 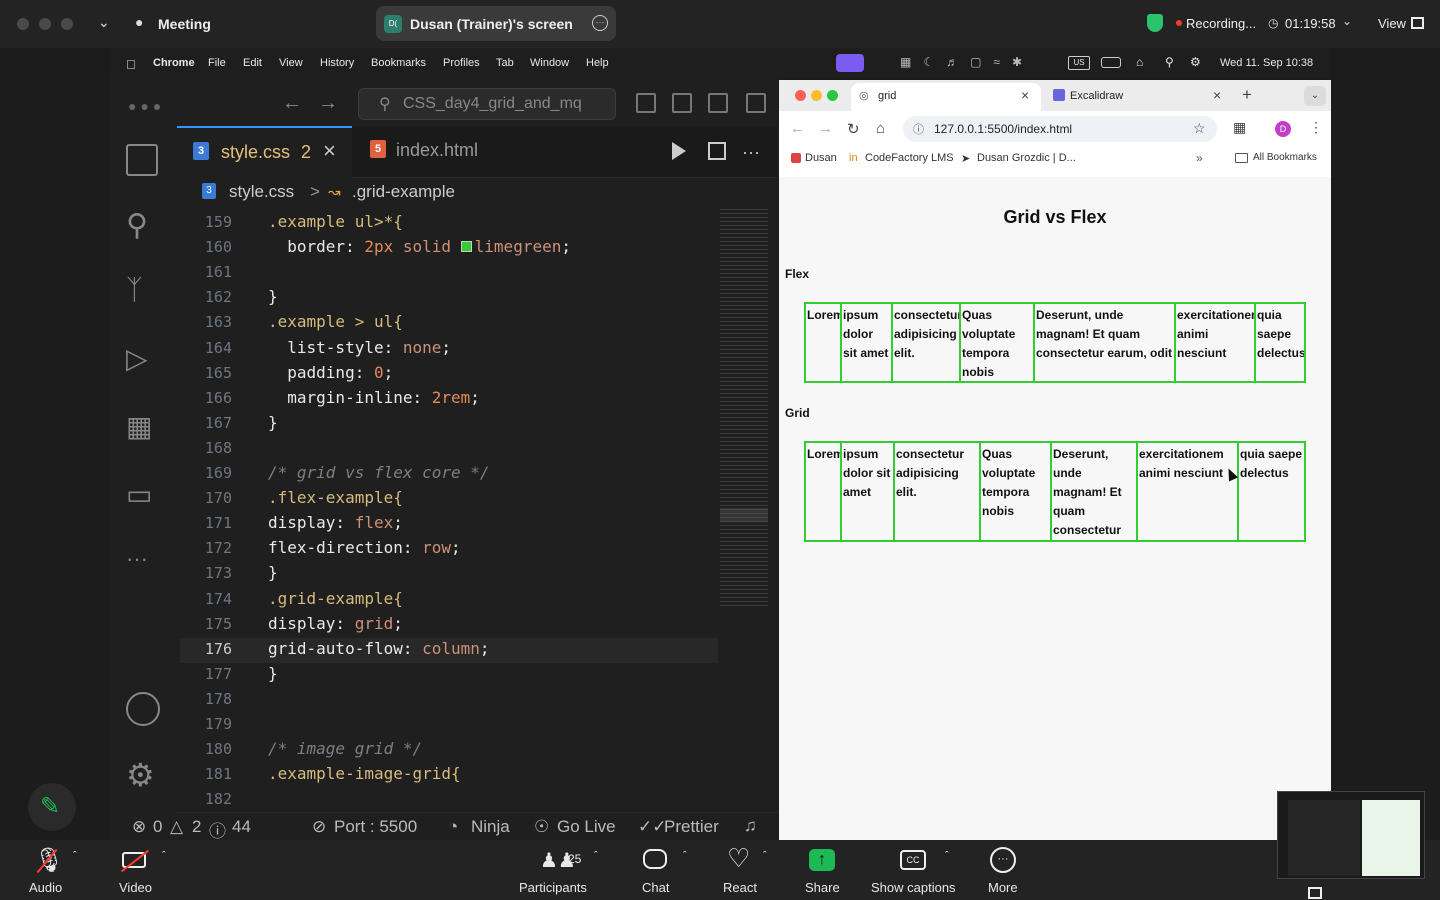 What do you see at coordinates (553, 887) in the screenshot?
I see `participants-label: Participants` at bounding box center [553, 887].